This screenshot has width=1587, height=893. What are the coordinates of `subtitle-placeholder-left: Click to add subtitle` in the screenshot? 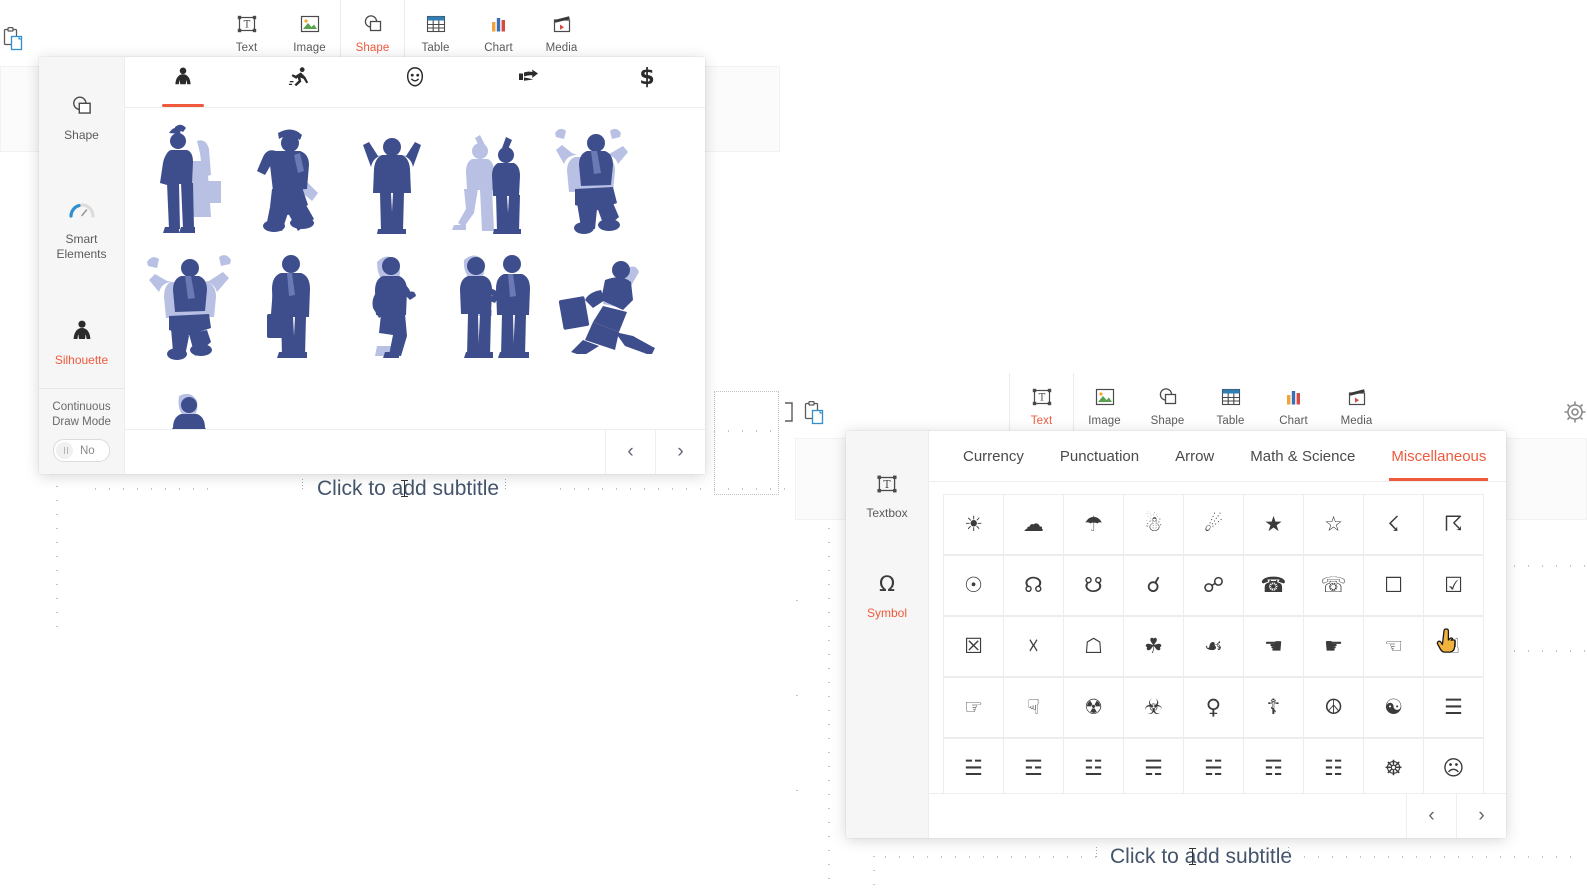 It's located at (408, 489).